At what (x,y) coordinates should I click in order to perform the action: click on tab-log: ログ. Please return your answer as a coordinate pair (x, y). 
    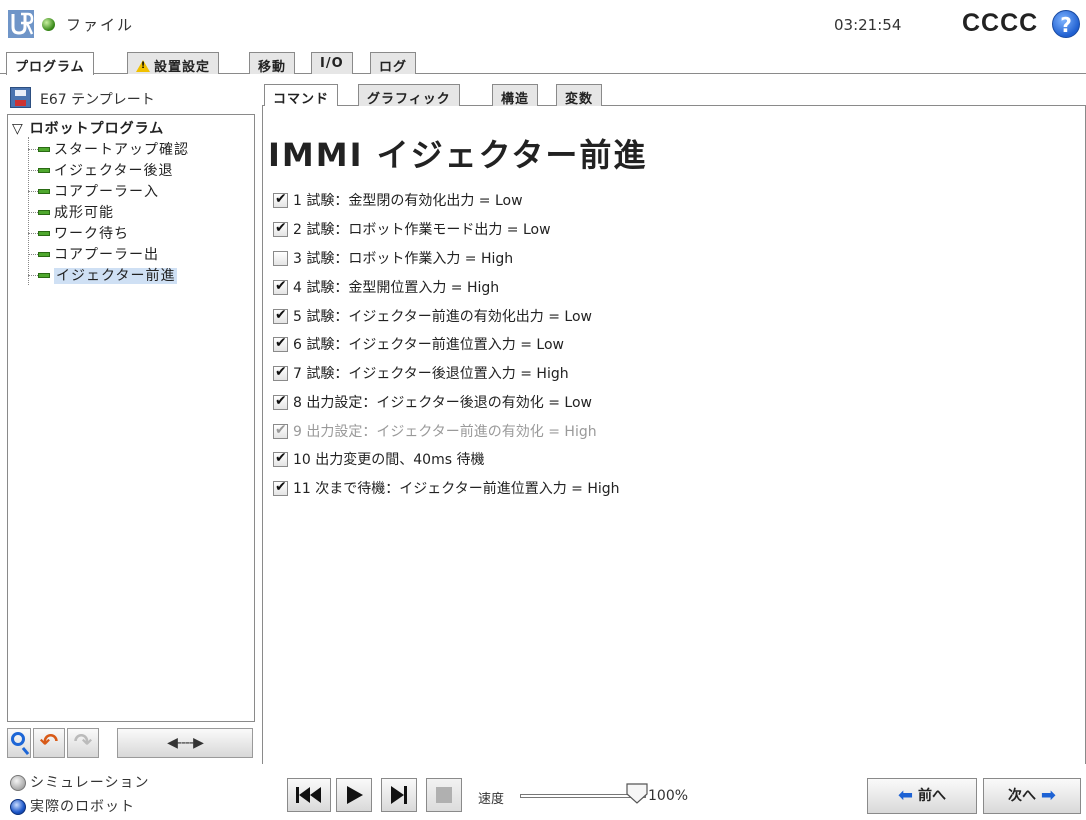
    Looking at the image, I should click on (393, 63).